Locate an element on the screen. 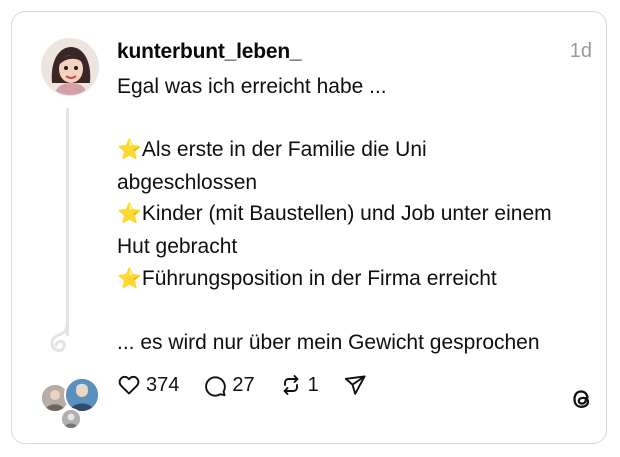 The width and height of the screenshot is (620, 457). thread-line is located at coordinates (67, 222).